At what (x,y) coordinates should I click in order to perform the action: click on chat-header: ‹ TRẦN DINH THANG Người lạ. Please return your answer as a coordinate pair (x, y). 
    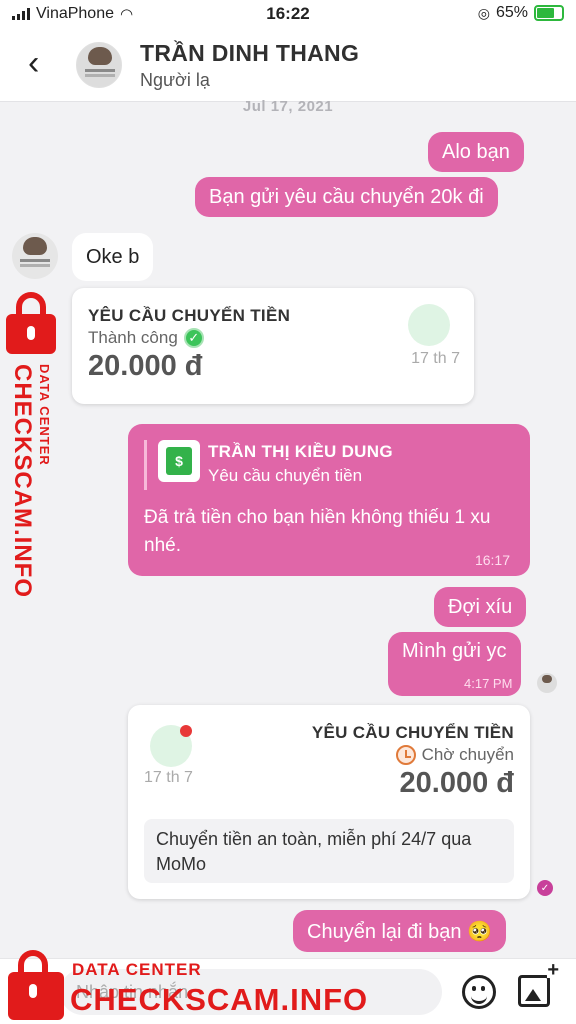
    Looking at the image, I should click on (288, 65).